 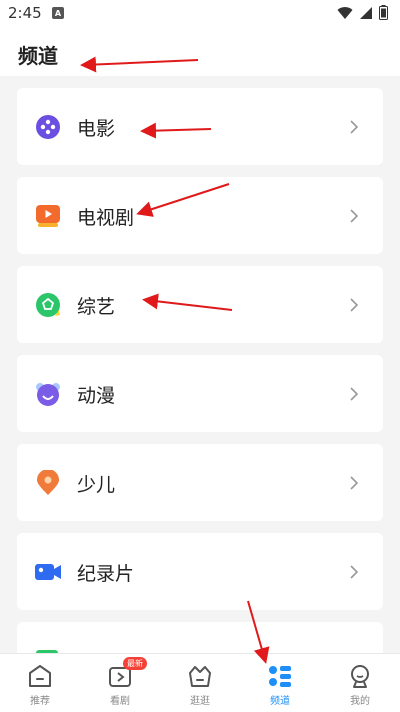 I want to click on status-time: 2:45, so click(x=25, y=13).